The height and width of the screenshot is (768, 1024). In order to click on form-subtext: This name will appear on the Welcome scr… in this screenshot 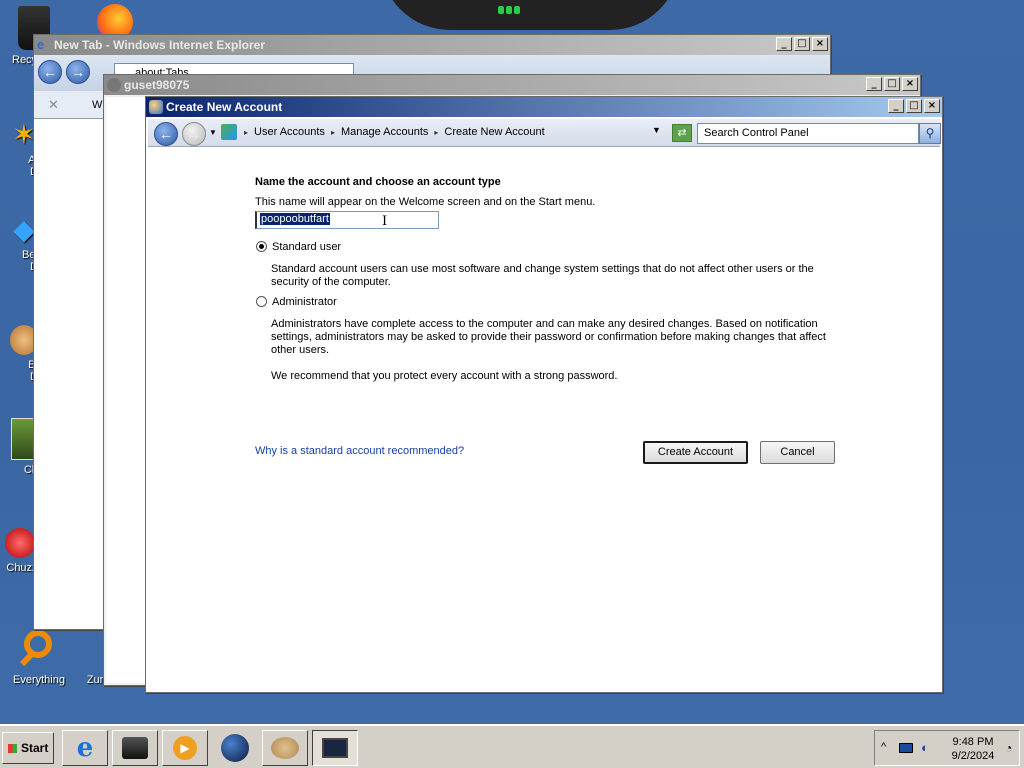, I will do `click(425, 202)`.